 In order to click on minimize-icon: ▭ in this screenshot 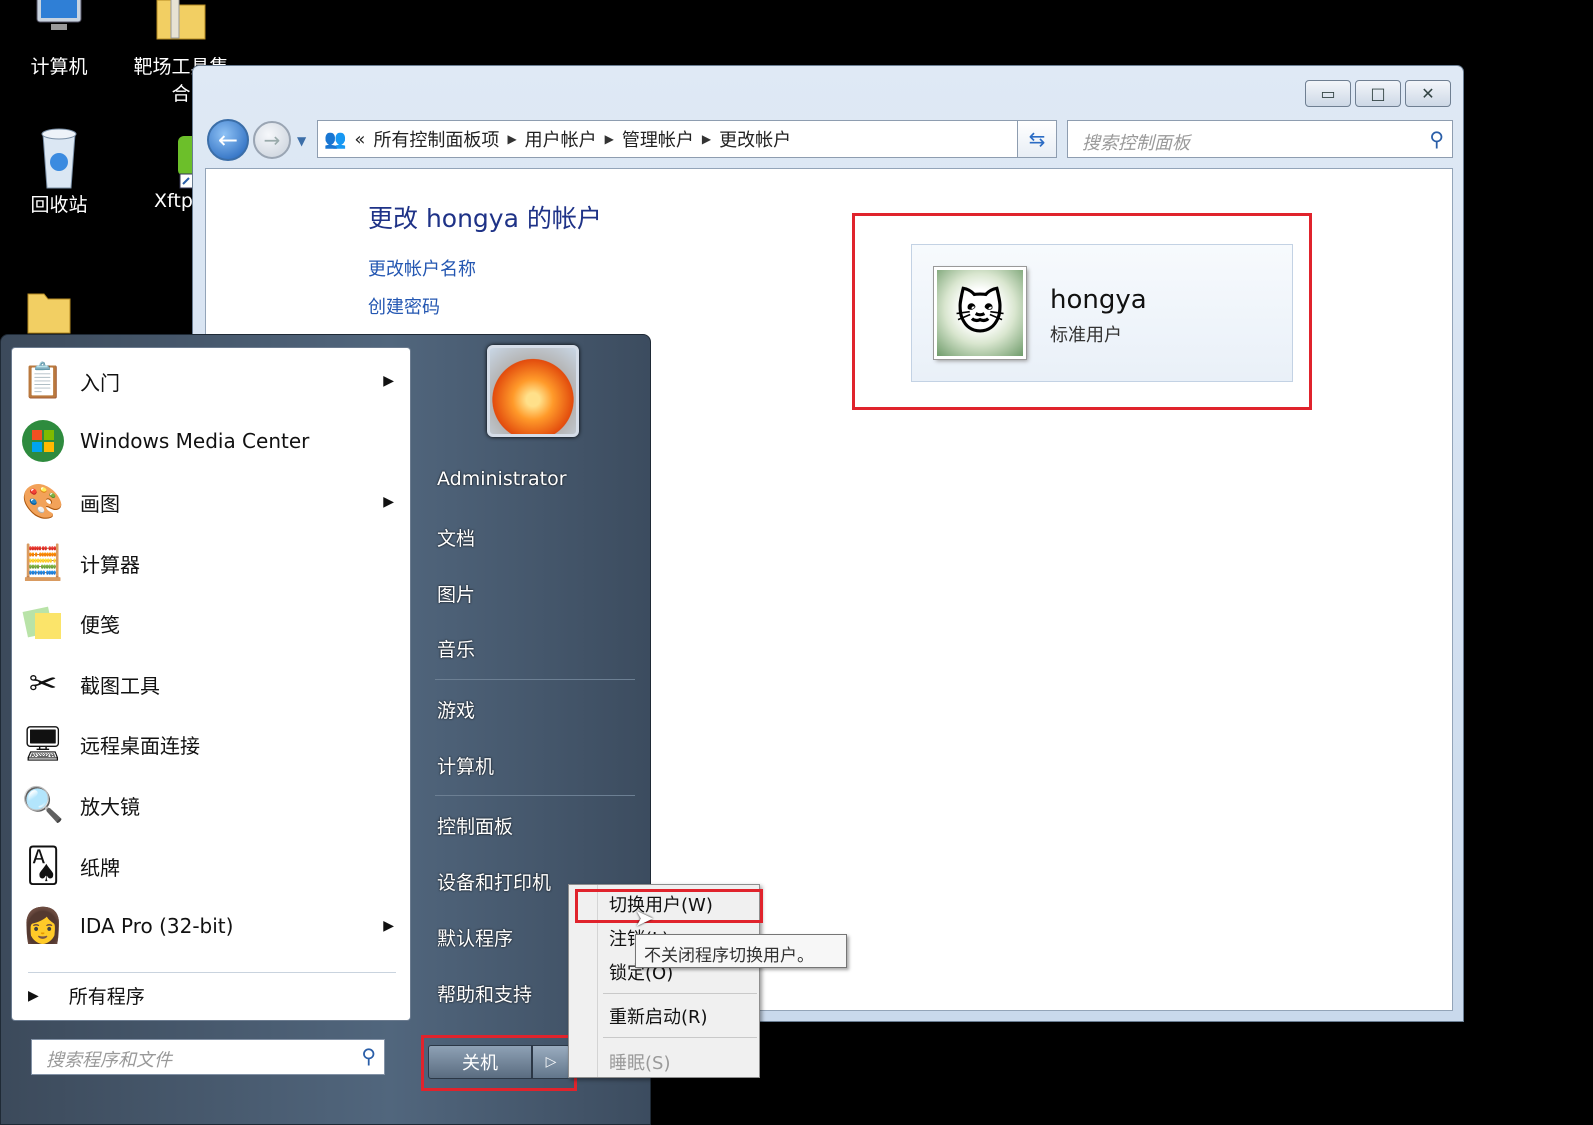, I will do `click(1328, 93)`.